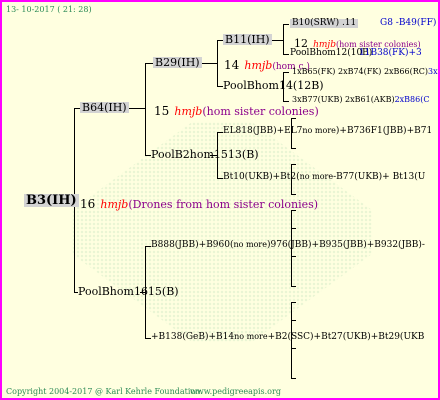  I want to click on connector-b29, so click(149, 63).